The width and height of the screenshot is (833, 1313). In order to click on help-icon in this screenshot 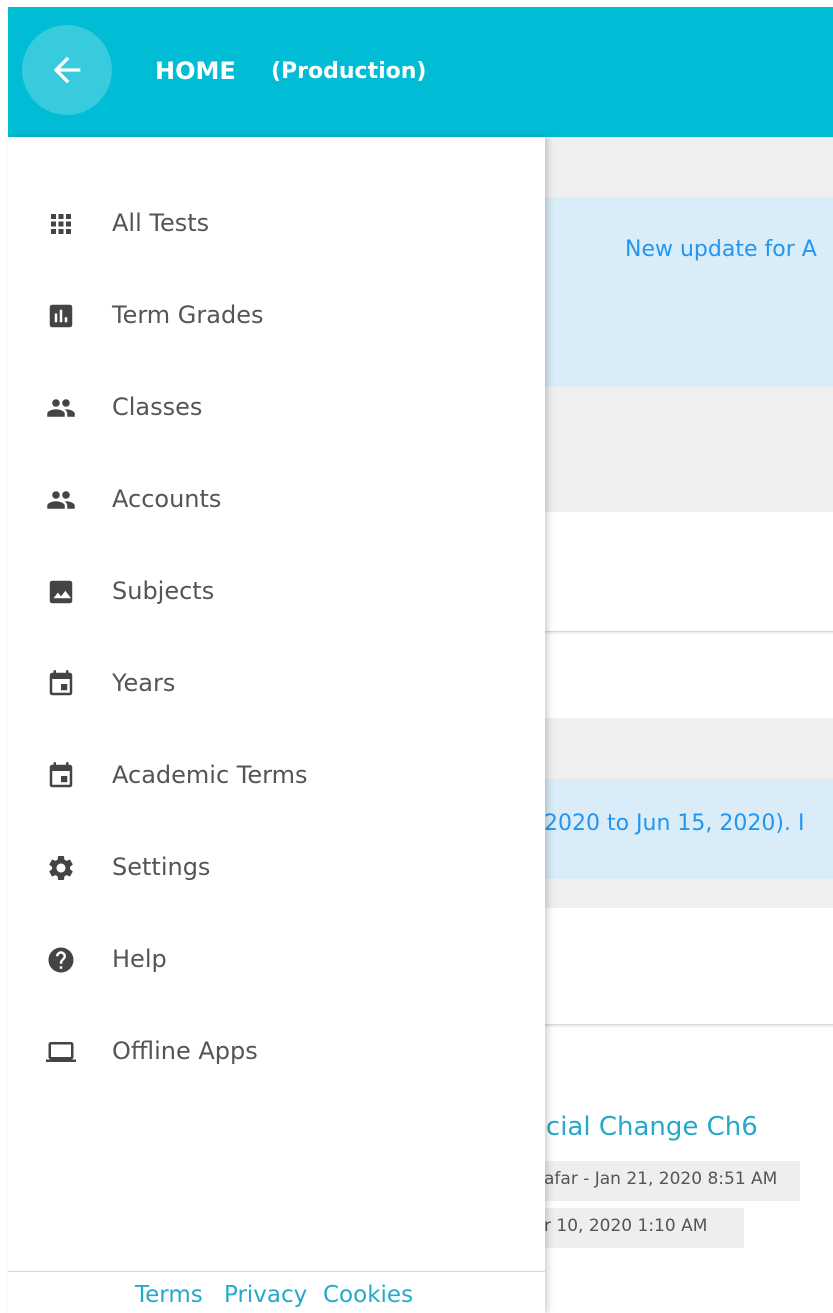, I will do `click(61, 960)`.